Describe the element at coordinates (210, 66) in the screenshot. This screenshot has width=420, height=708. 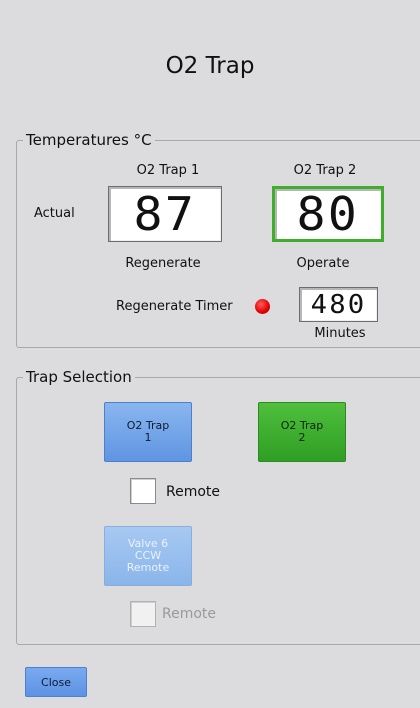
I see `page-title: O2 Trap` at that location.